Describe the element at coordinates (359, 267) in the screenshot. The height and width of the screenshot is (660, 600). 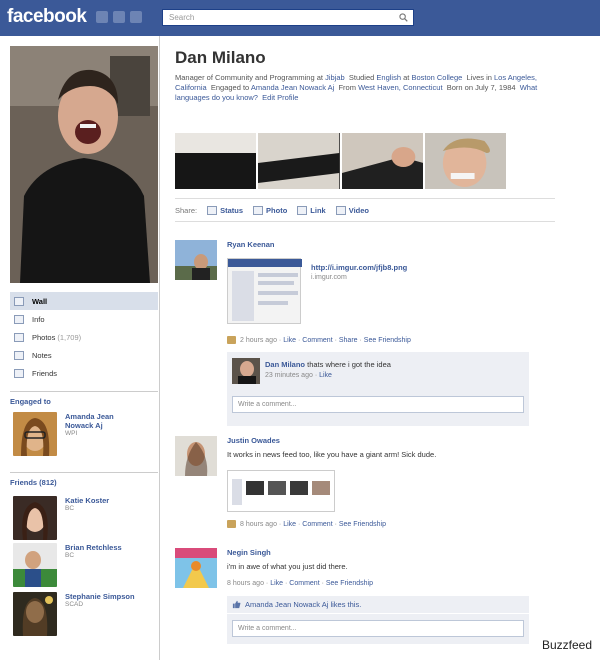
I see `link-url: http://i.imgur.com/jfjb8.png` at that location.